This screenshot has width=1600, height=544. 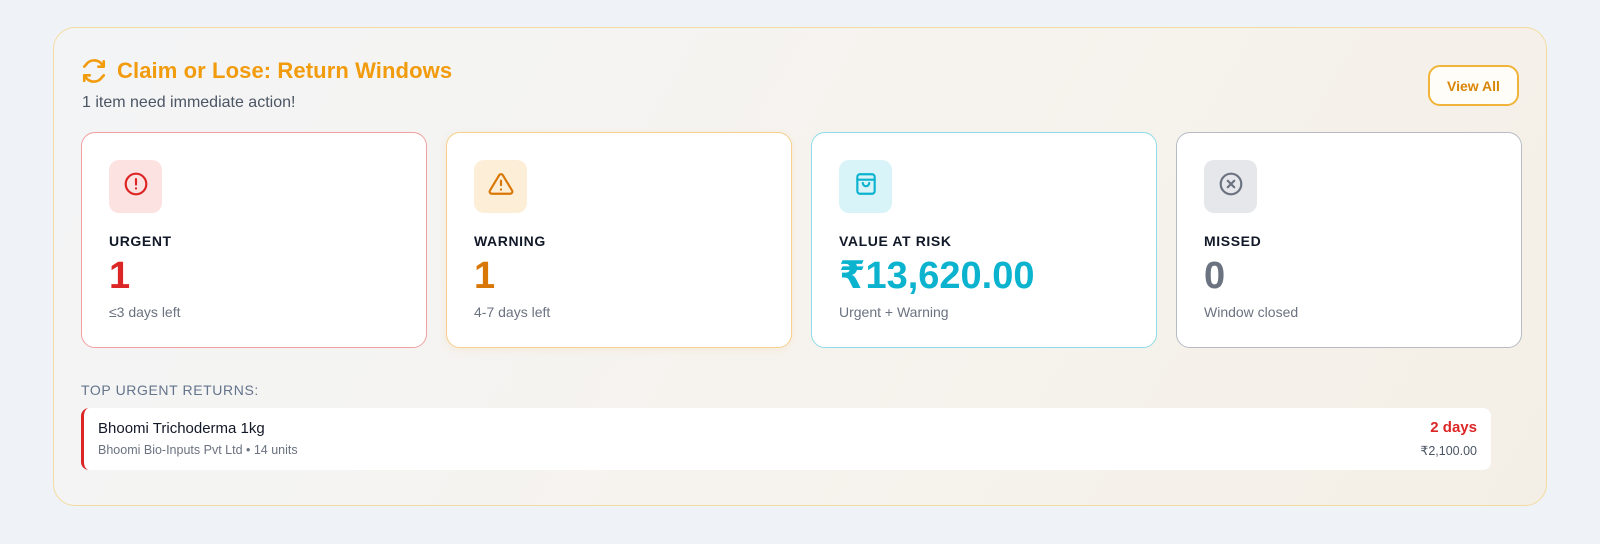 I want to click on panel-header: Claim or Lose: Return Windows, so click(x=266, y=71).